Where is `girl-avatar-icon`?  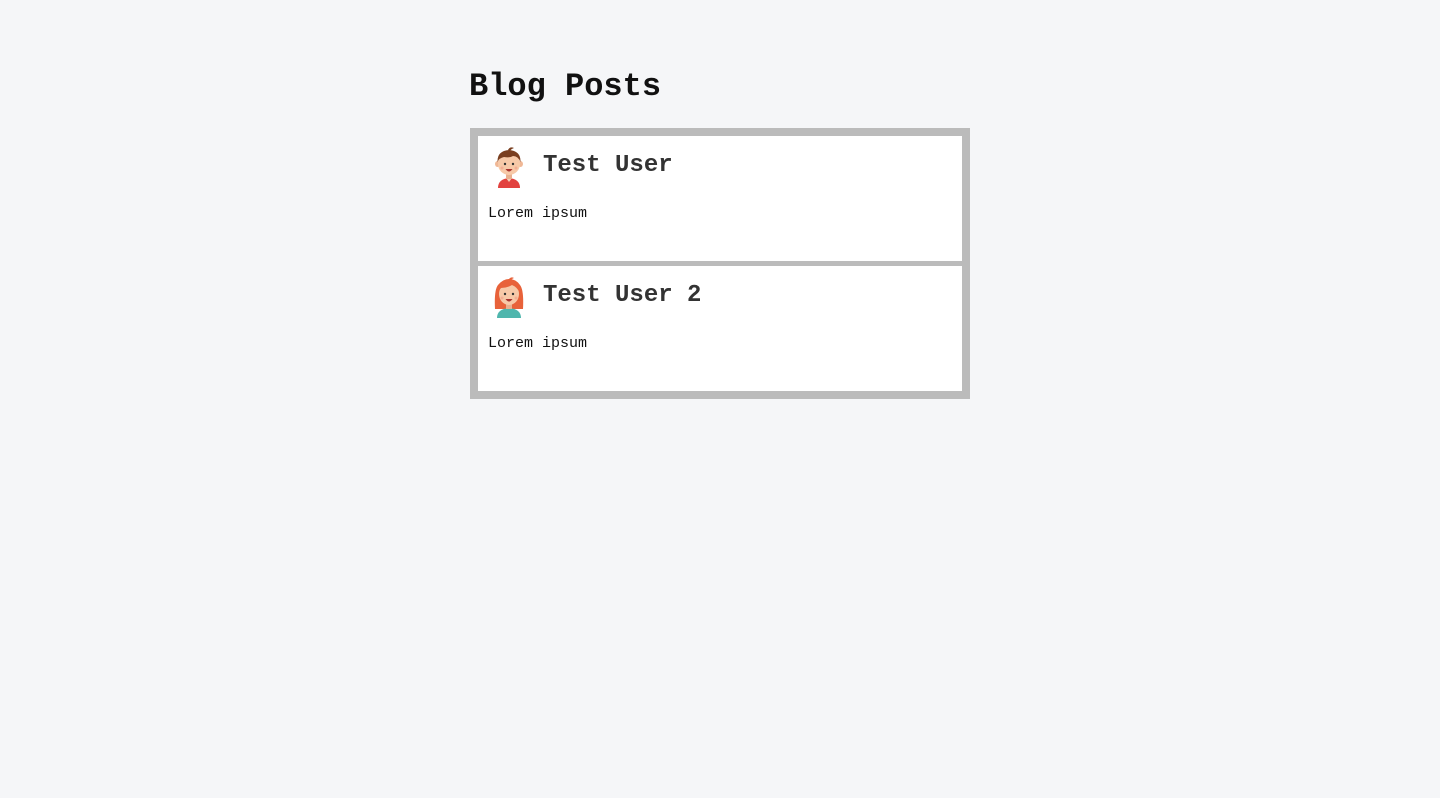 girl-avatar-icon is located at coordinates (509, 297).